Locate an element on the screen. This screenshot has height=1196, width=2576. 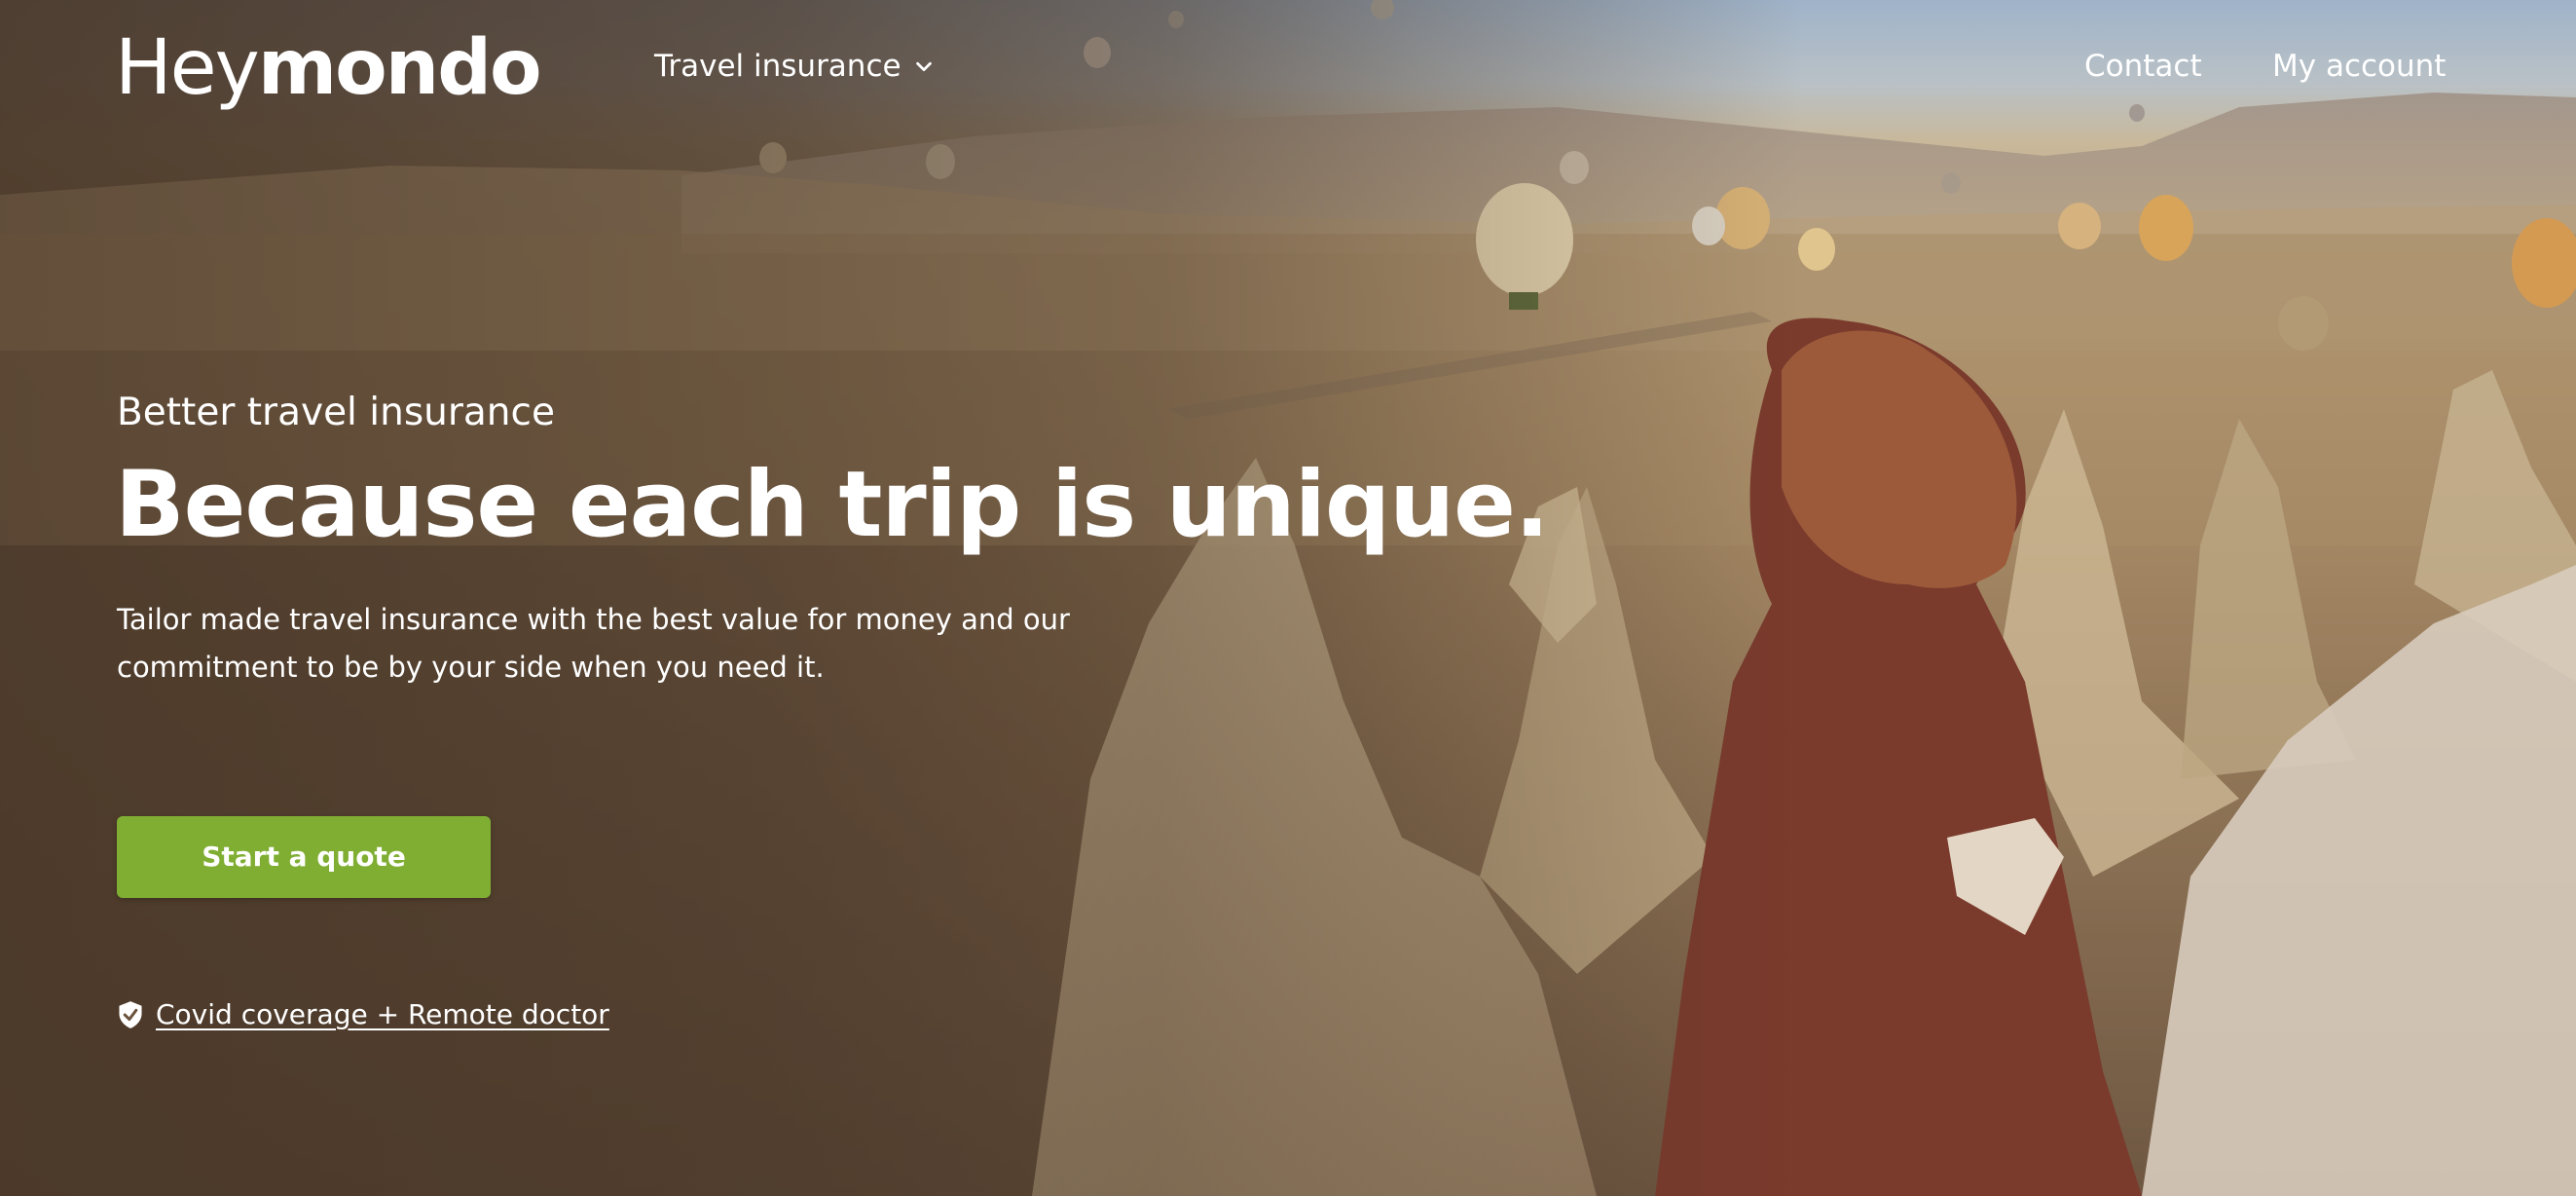
logo-hey: Hey is located at coordinates (187, 68).